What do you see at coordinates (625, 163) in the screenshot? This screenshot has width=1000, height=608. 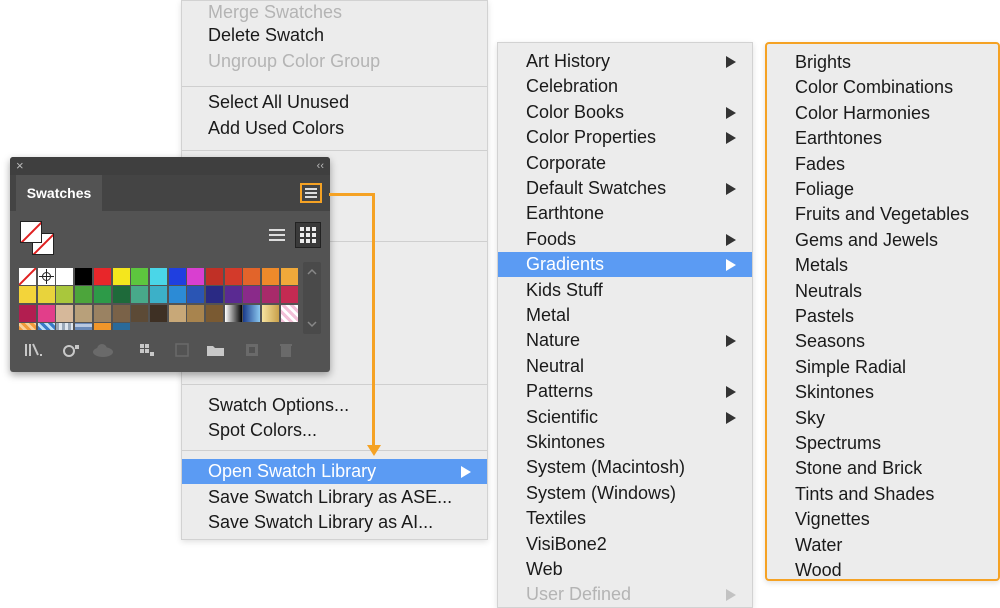 I see `library-item-corporate: Corporate` at bounding box center [625, 163].